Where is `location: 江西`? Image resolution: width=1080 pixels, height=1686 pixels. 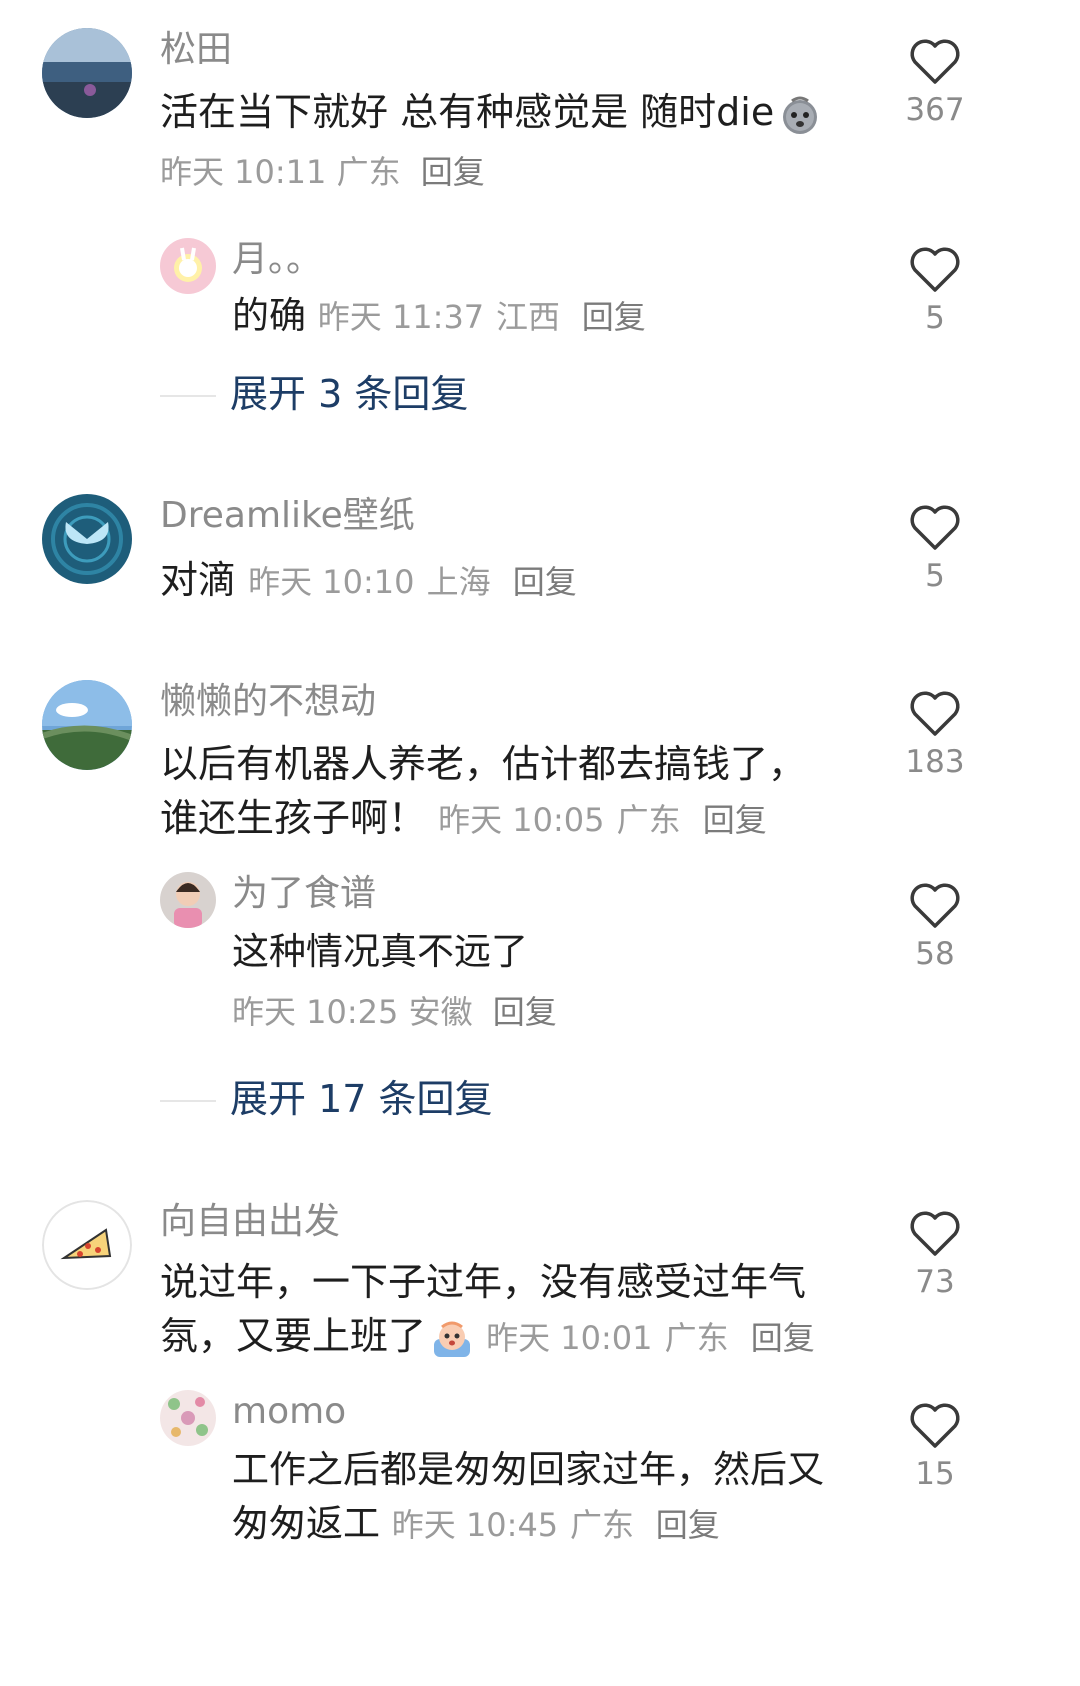
location: 江西 is located at coordinates (527, 317).